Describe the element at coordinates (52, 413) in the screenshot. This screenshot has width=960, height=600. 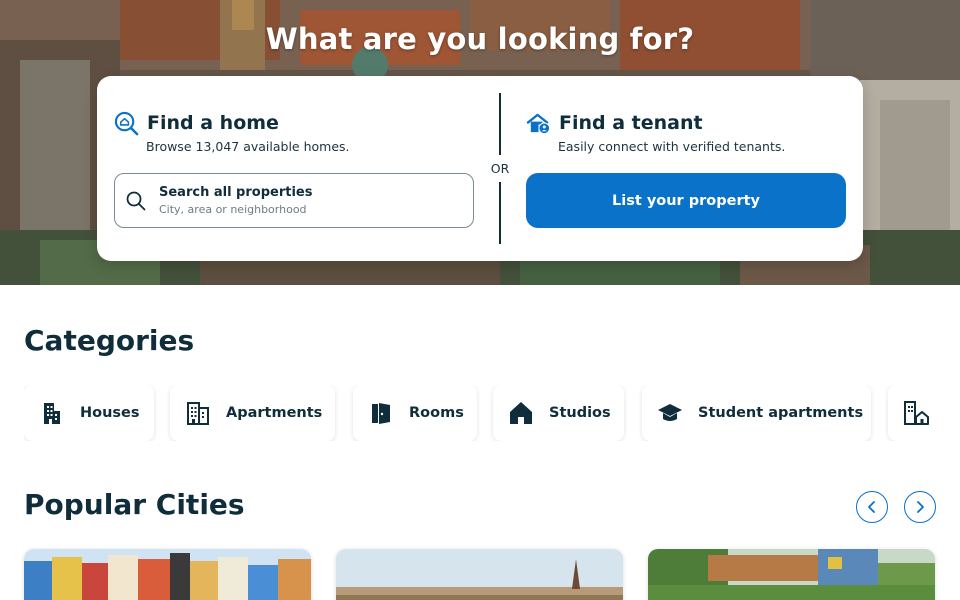
I see `building-icon` at that location.